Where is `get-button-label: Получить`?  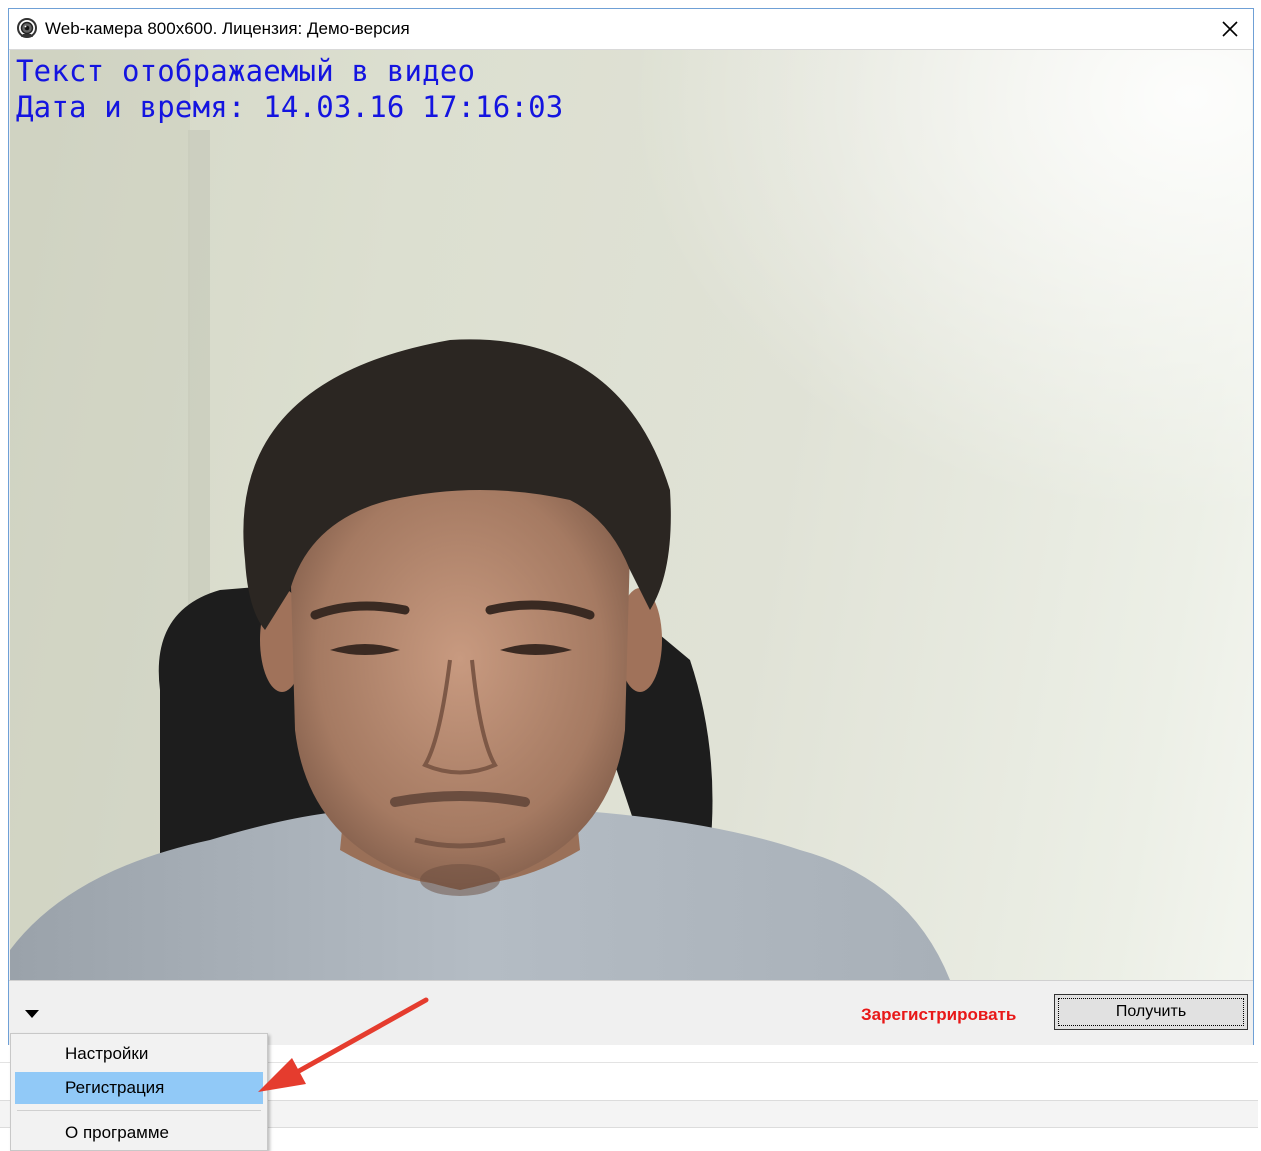 get-button-label: Получить is located at coordinates (1151, 1011).